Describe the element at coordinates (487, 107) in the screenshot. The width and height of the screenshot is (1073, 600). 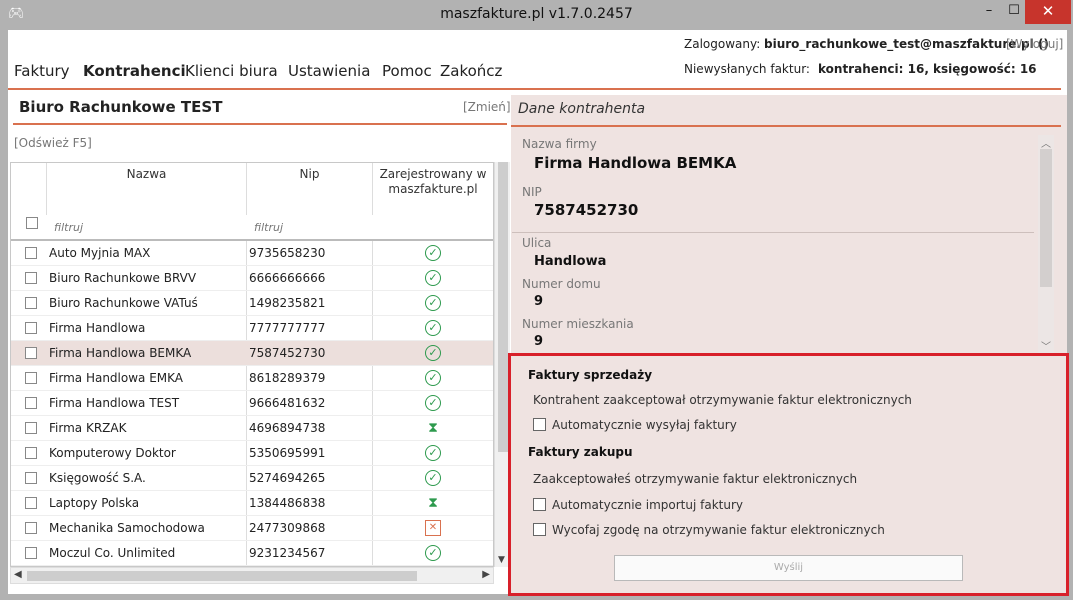
I see `change-company-link: [Zmień]` at that location.